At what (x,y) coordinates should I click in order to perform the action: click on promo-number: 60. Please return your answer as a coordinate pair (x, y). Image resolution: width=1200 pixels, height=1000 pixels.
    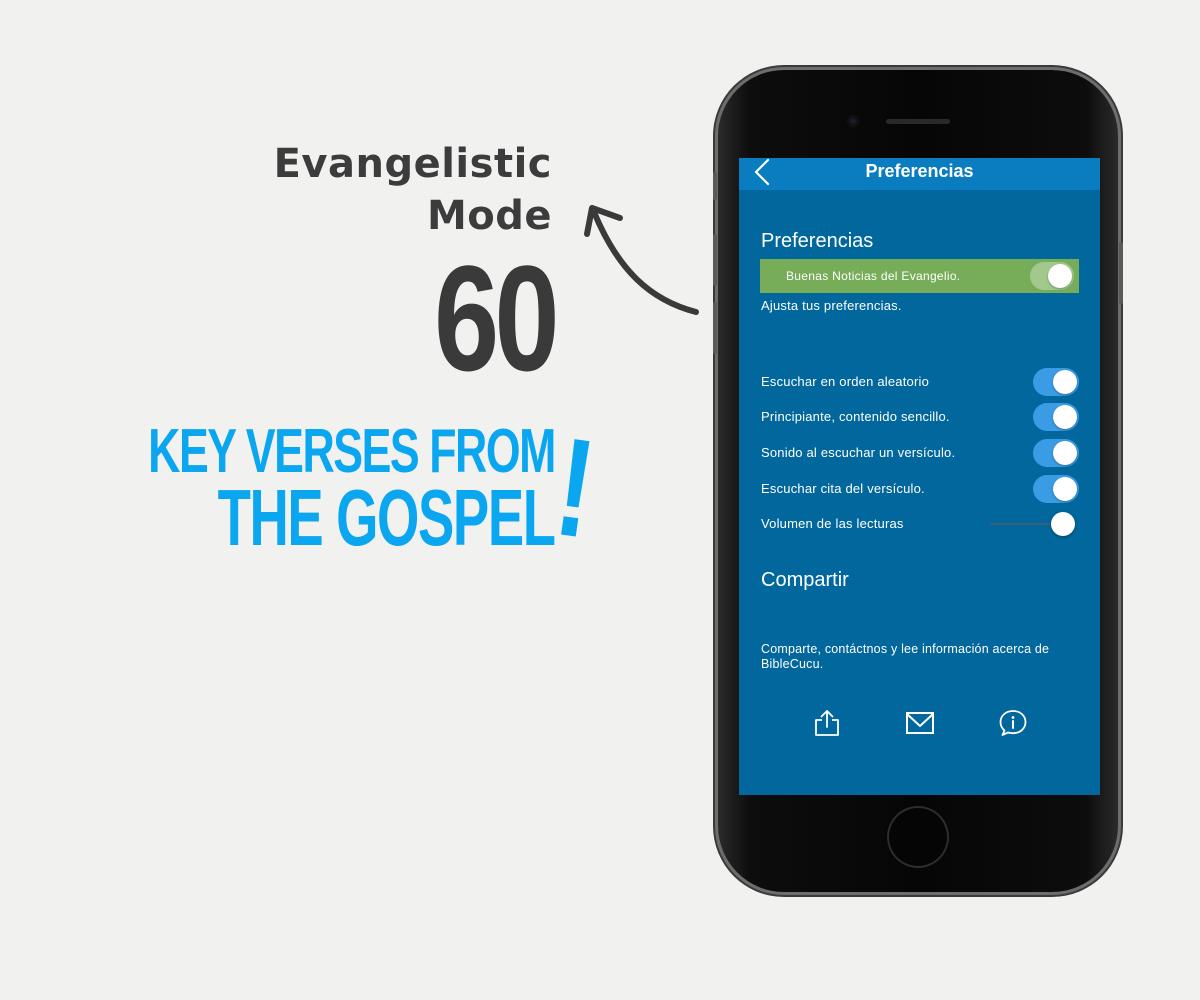
    Looking at the image, I should click on (496, 318).